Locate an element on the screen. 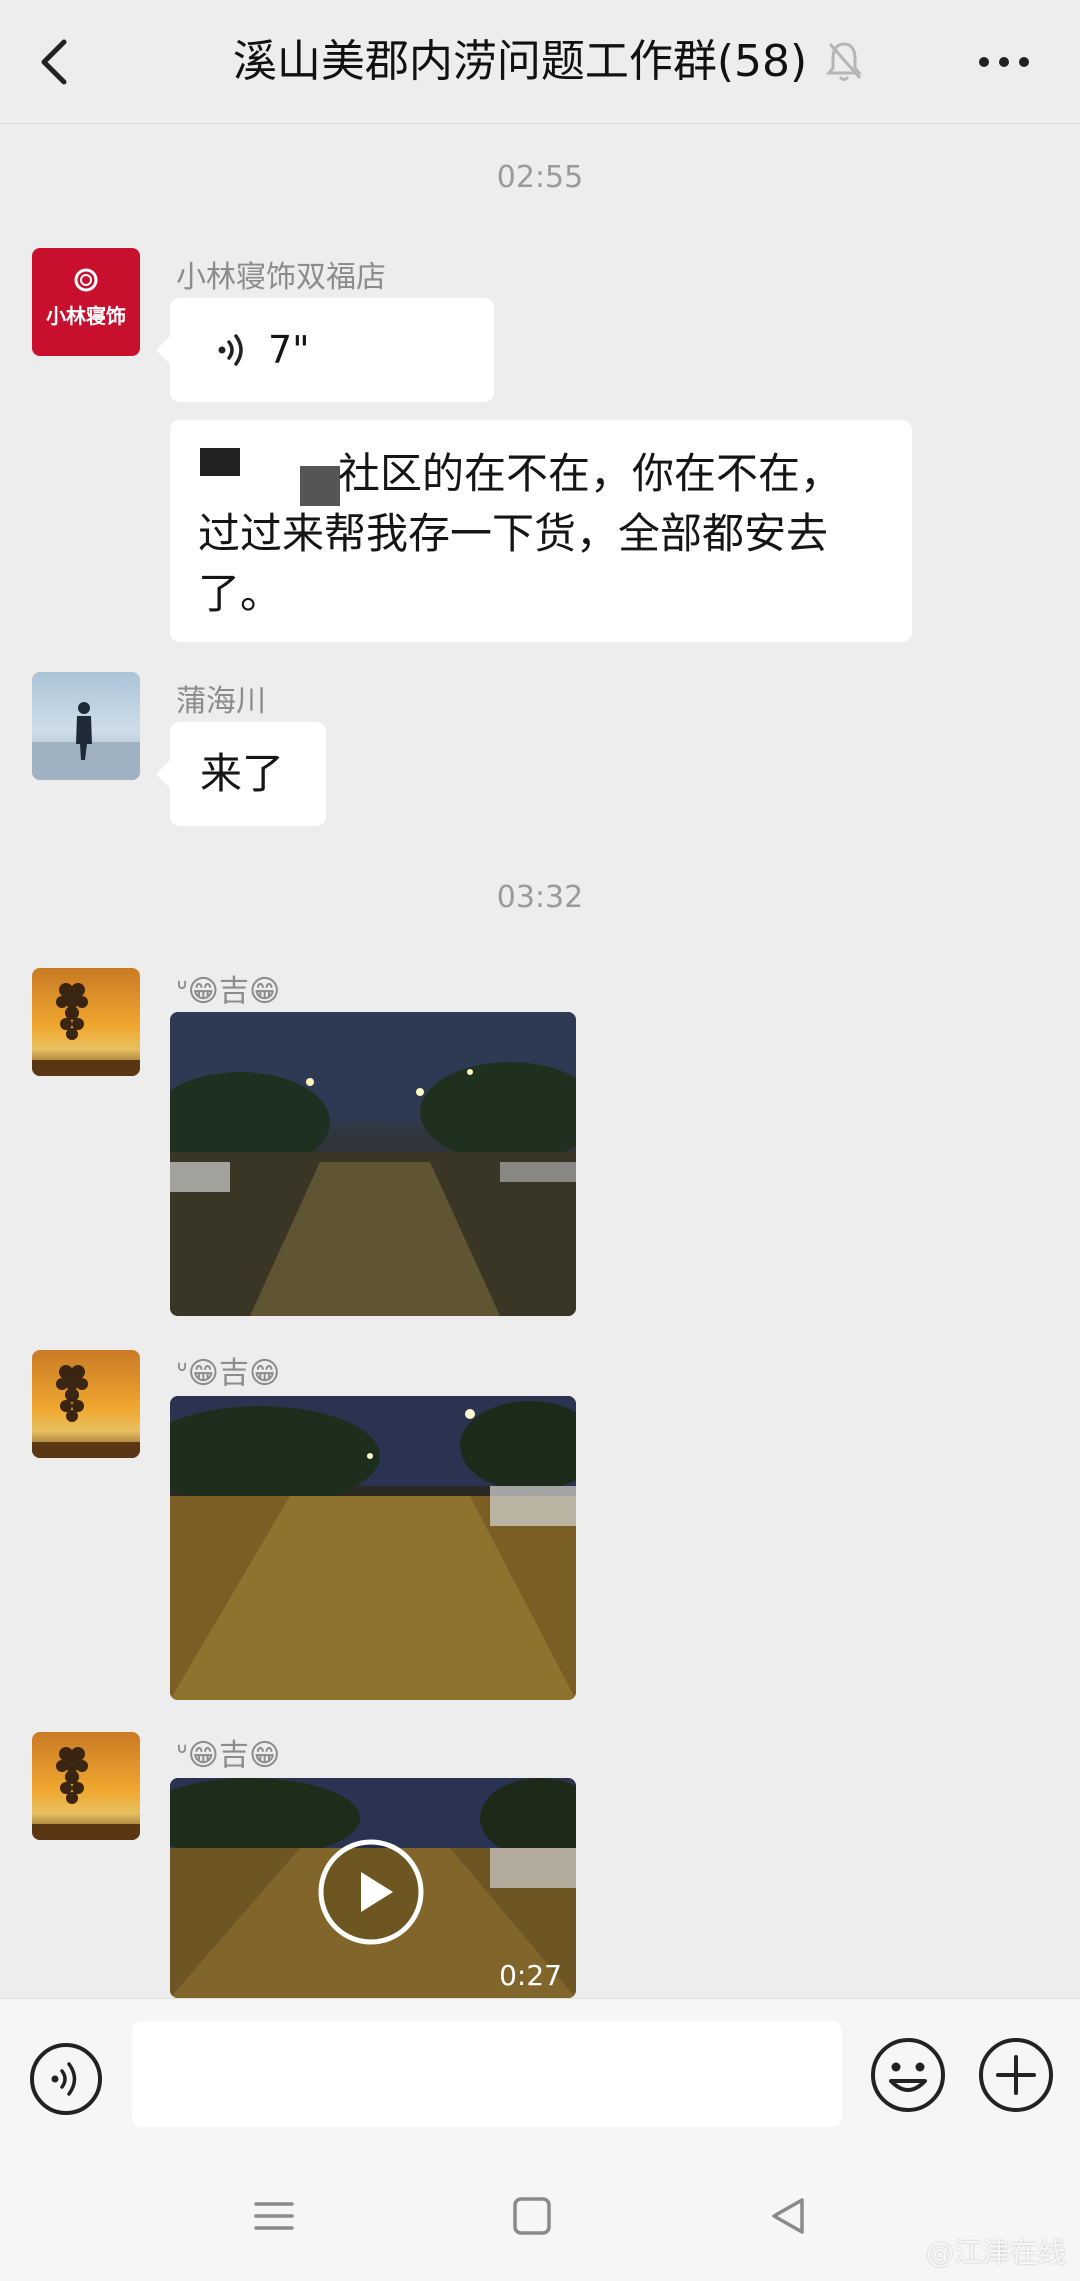 The image size is (1080, 2281). chat-title: 溪山美郡内涝问题工作群(58) is located at coordinates (520, 61).